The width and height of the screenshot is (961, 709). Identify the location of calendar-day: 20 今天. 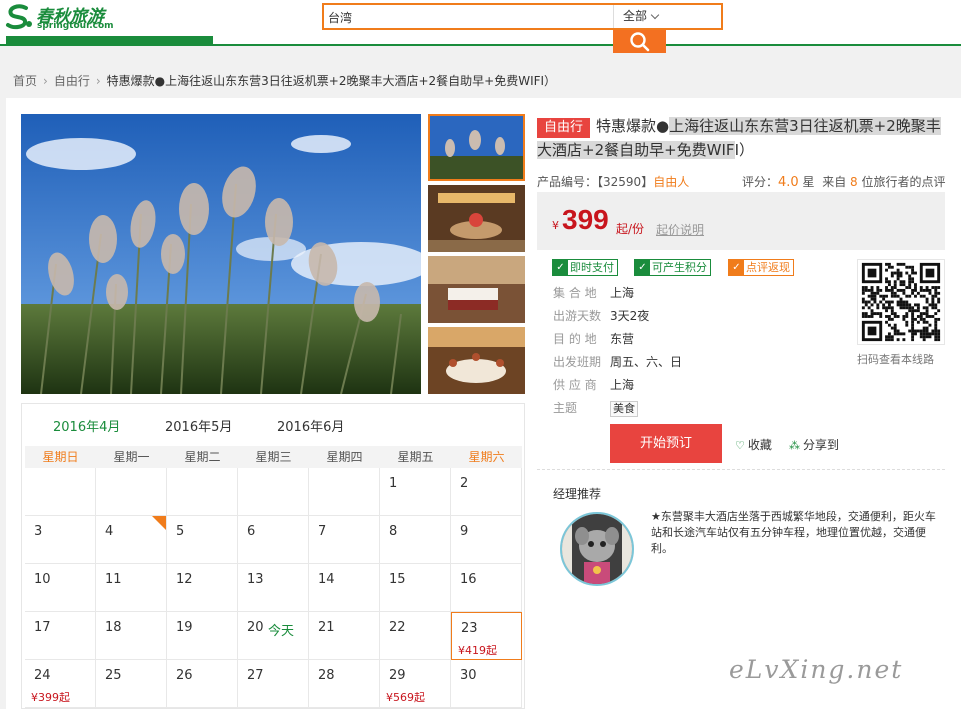
(273, 636).